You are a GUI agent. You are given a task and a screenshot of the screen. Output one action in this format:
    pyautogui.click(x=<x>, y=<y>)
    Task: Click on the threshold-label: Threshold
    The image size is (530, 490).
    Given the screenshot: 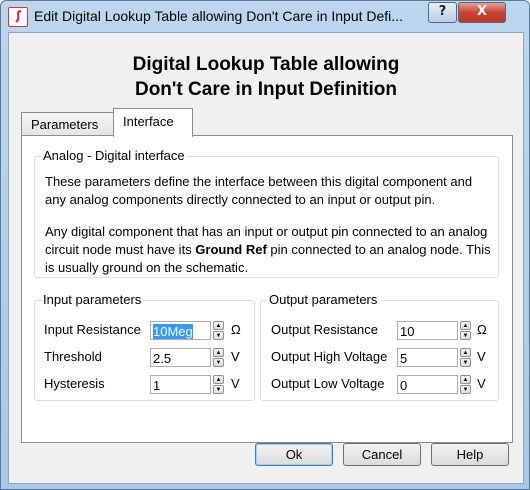 What is the action you would take?
    pyautogui.click(x=73, y=356)
    